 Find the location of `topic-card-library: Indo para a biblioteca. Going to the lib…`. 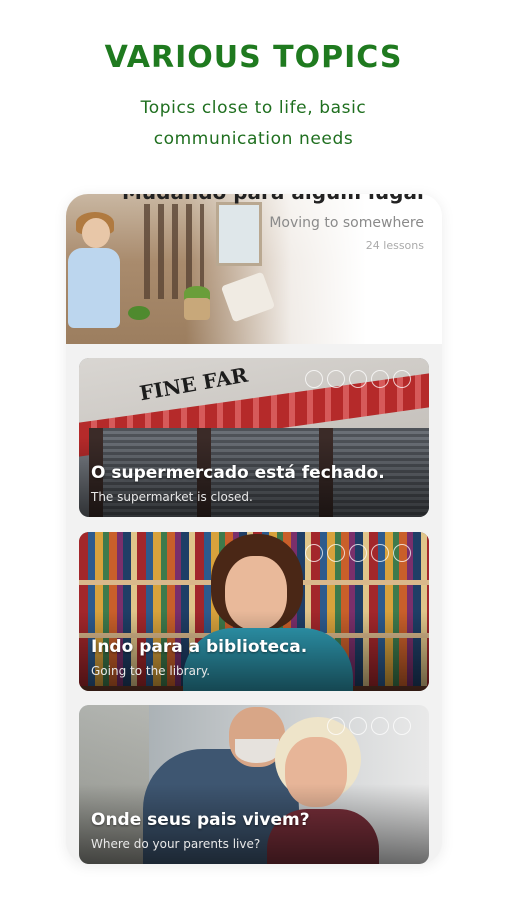

topic-card-library: Indo para a biblioteca. Going to the lib… is located at coordinates (254, 611).